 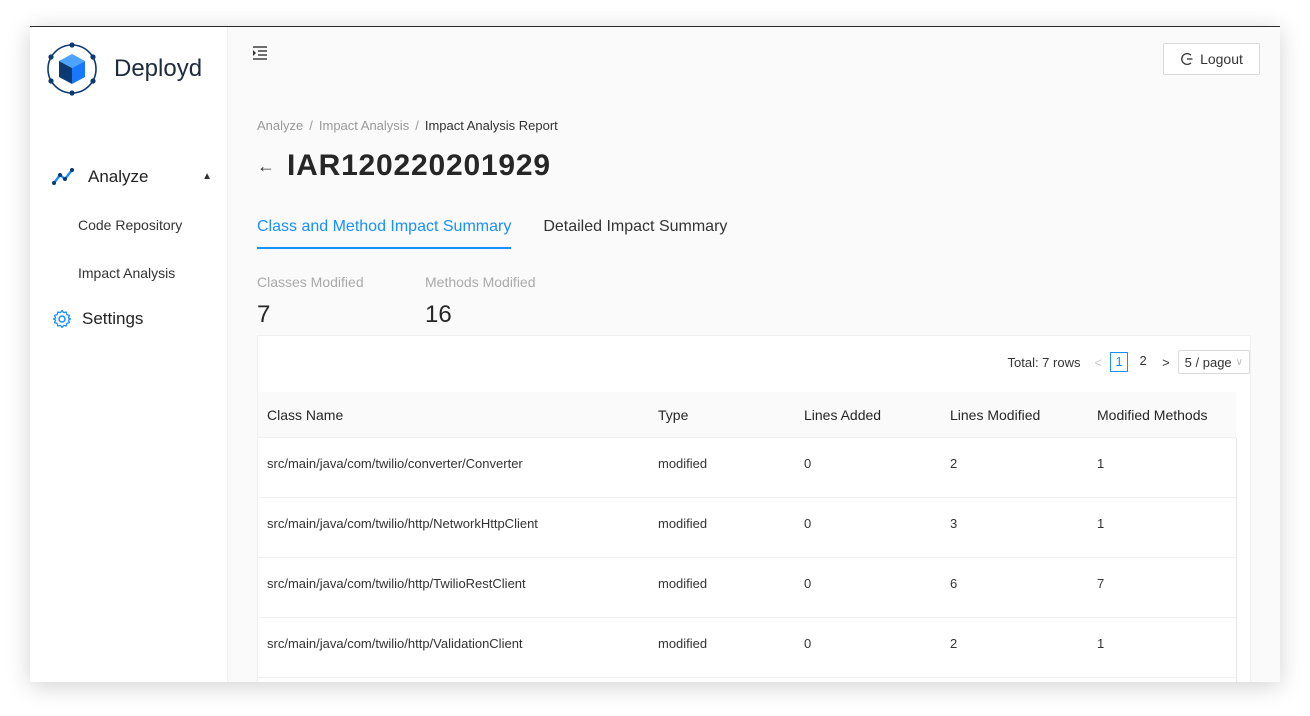 I want to click on logout-button: Logout, so click(x=1211, y=59).